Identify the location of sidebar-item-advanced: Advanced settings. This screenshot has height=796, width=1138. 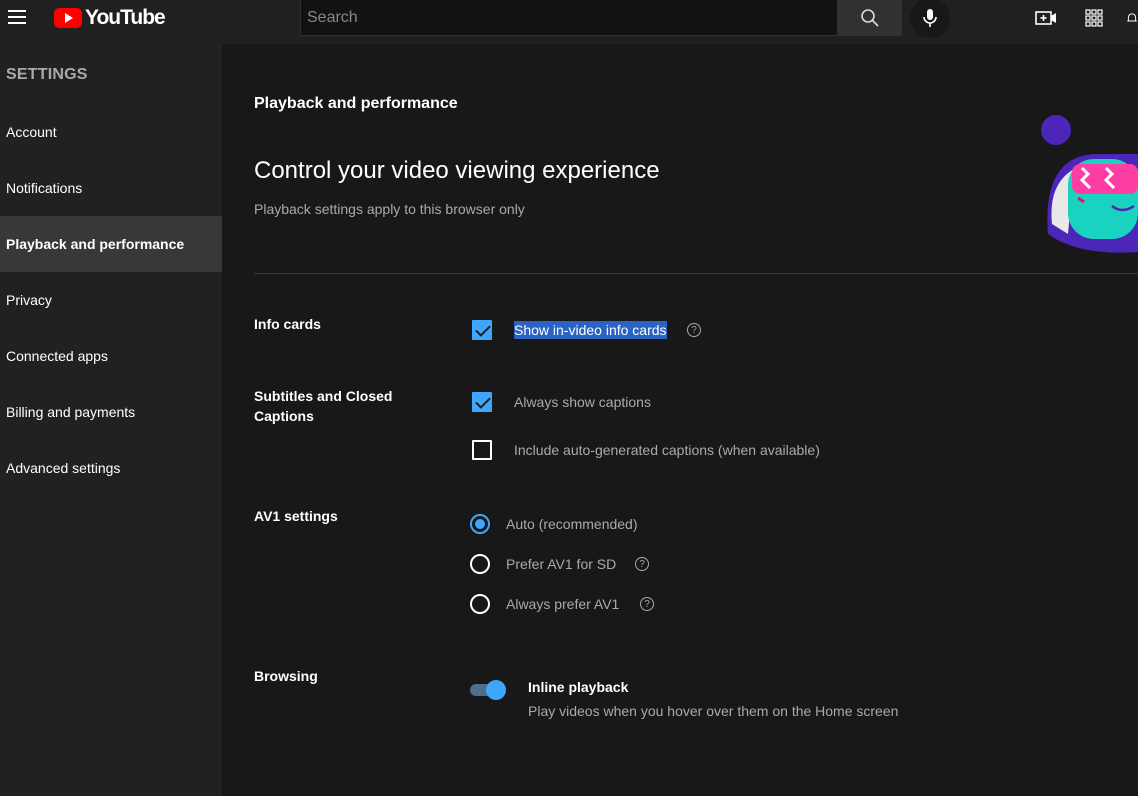
(111, 468).